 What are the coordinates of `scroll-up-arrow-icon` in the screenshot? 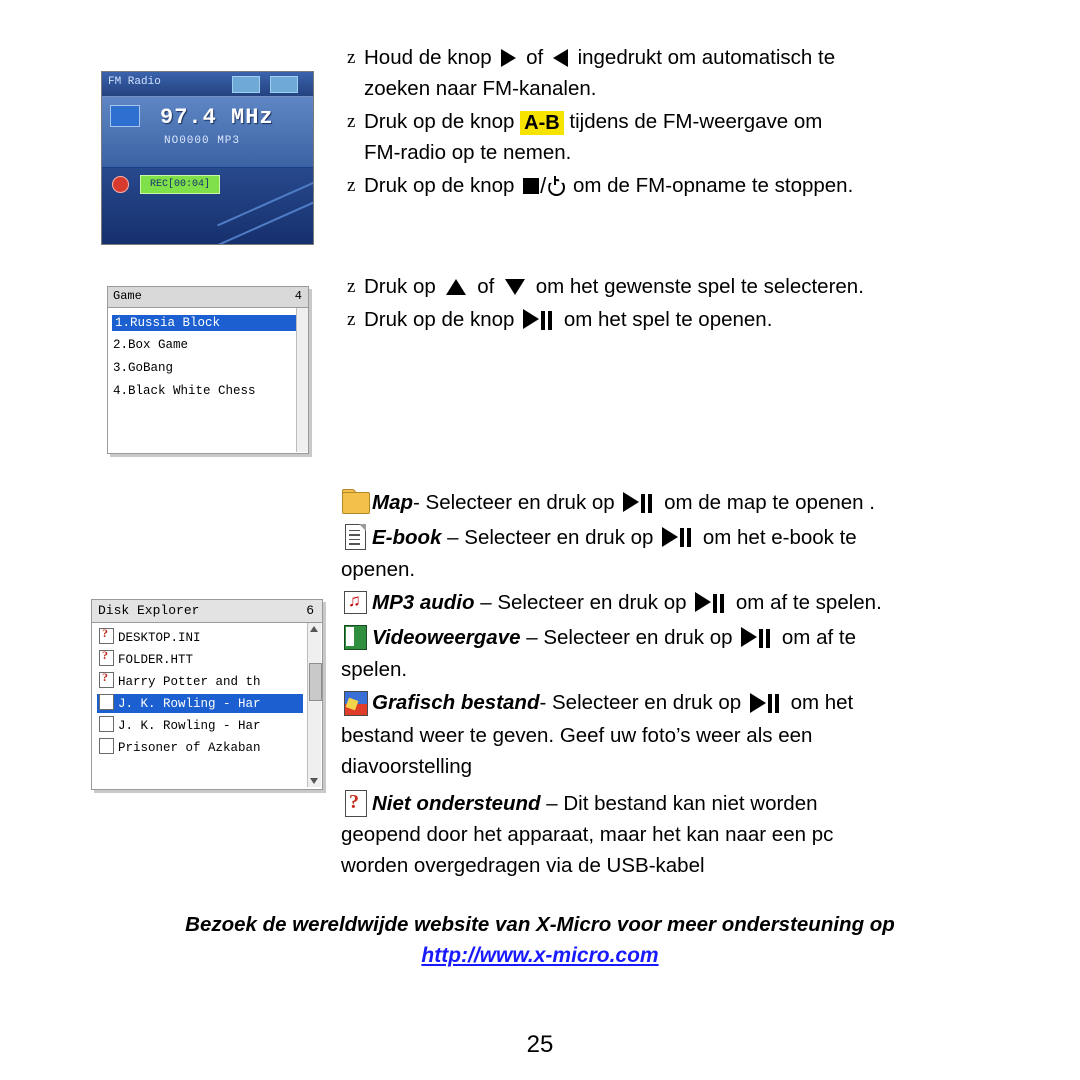 It's located at (314, 629).